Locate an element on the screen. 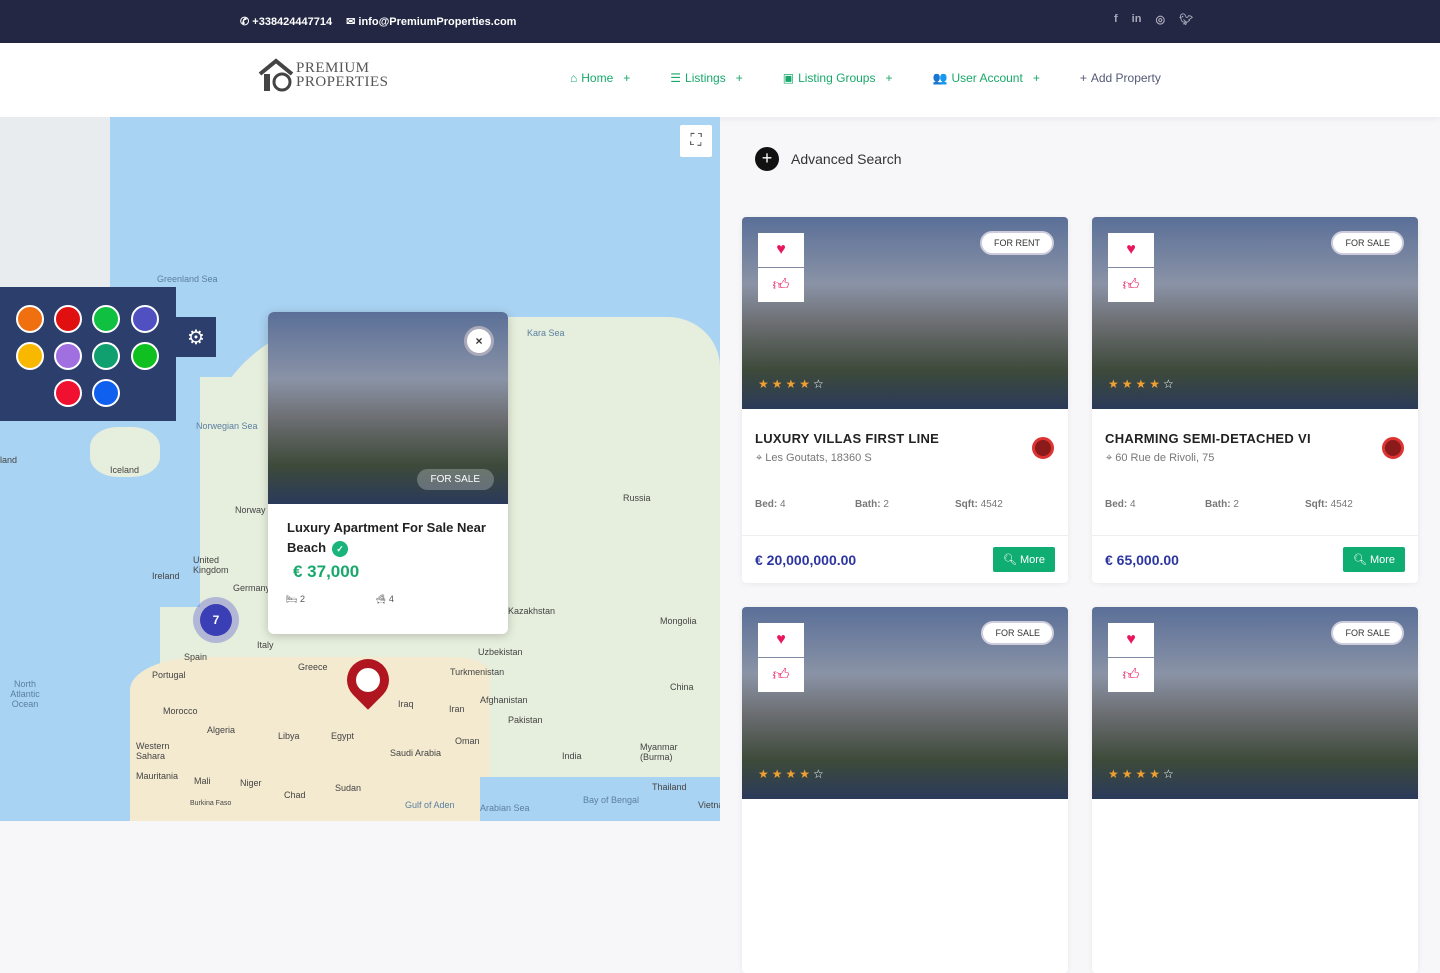  property-image: × FOR SALE is located at coordinates (388, 408).